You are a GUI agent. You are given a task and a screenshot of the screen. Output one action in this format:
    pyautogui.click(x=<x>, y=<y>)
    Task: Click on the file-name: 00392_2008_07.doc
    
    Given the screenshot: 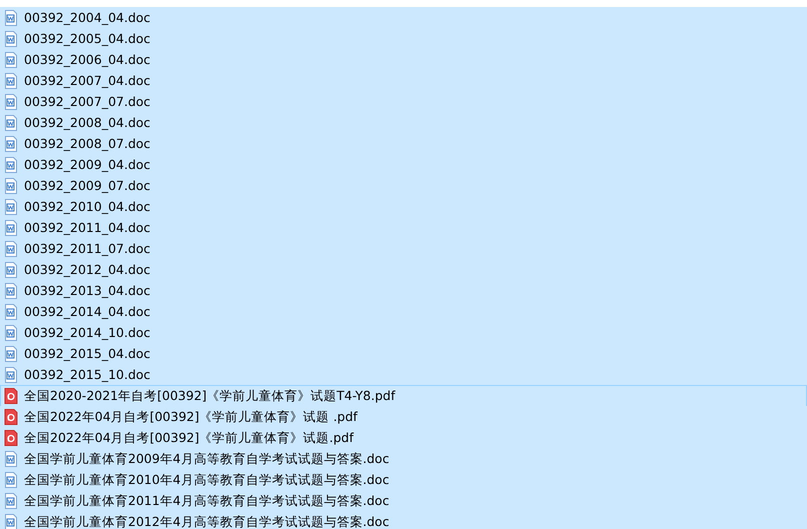 What is the action you would take?
    pyautogui.click(x=87, y=144)
    